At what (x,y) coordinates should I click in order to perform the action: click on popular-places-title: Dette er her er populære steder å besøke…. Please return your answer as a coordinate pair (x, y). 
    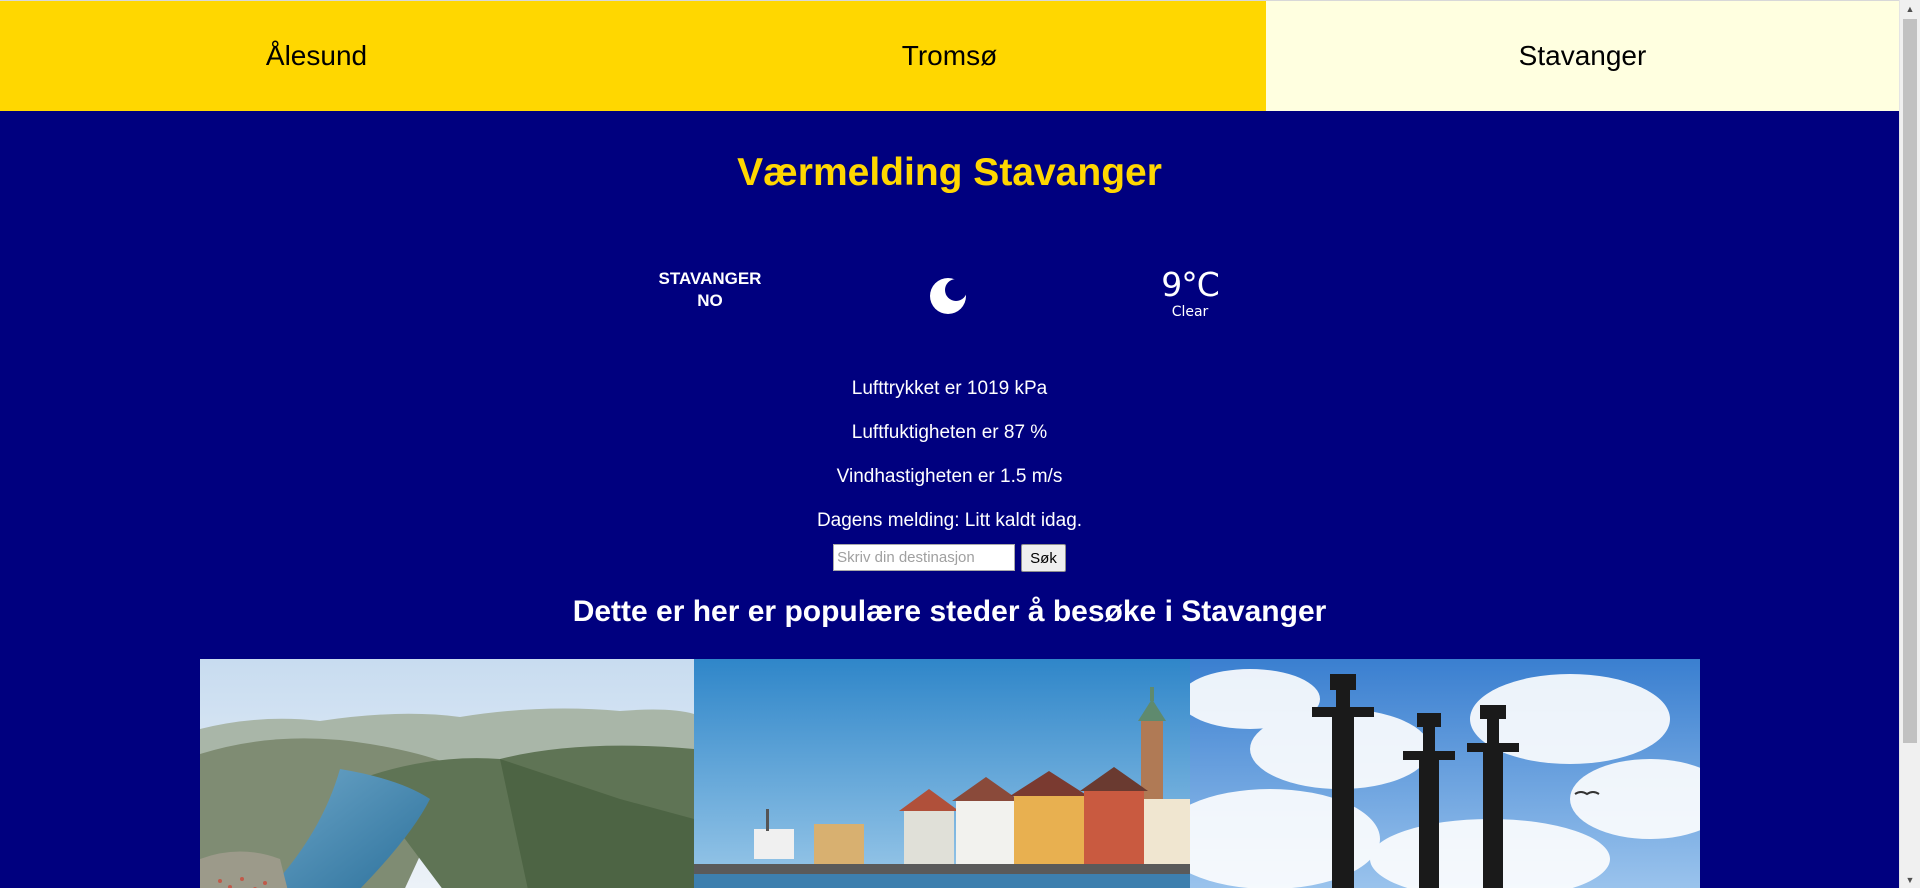
    Looking at the image, I should click on (949, 611).